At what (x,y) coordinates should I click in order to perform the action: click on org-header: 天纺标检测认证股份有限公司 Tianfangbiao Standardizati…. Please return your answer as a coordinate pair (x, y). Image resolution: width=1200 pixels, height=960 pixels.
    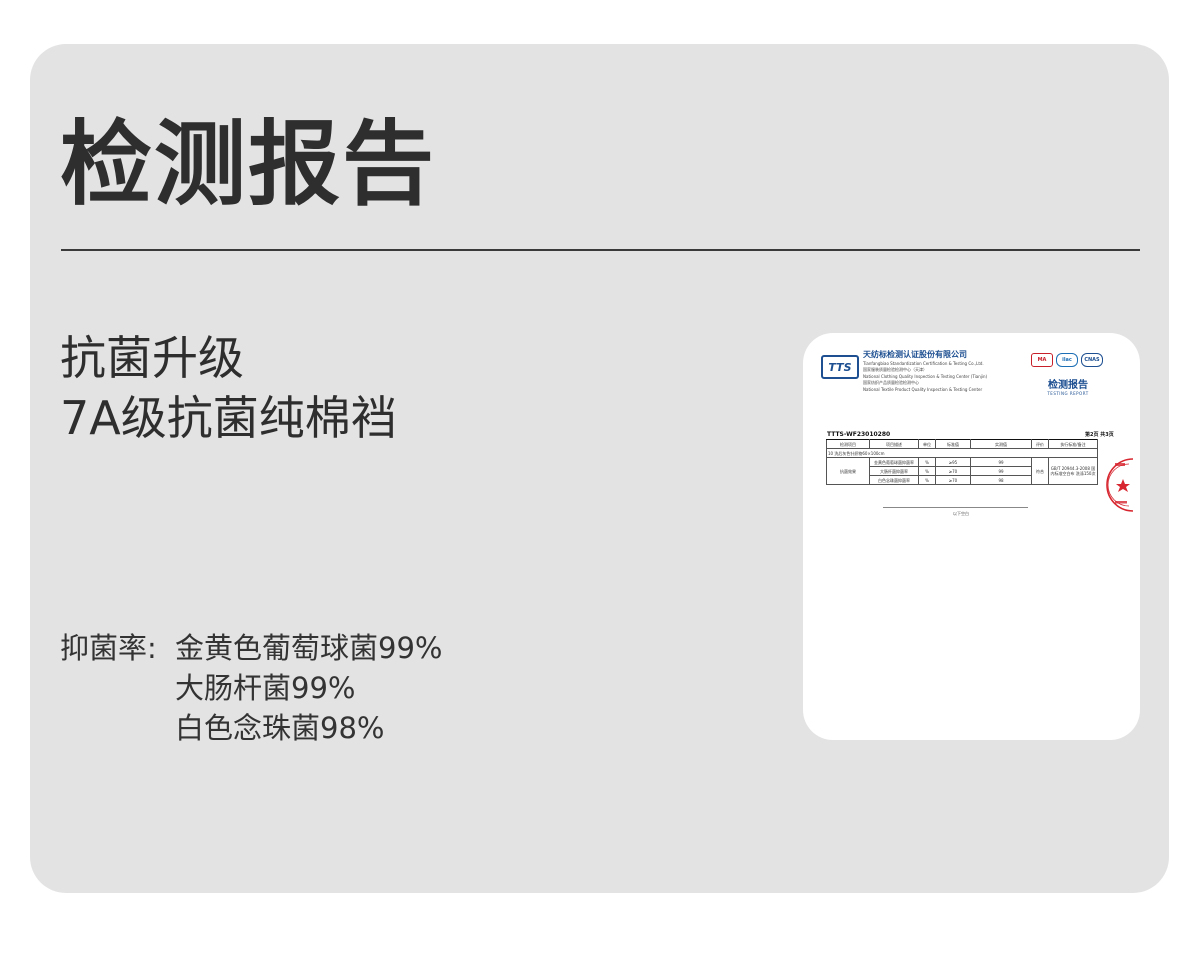
    Looking at the image, I should click on (925, 370).